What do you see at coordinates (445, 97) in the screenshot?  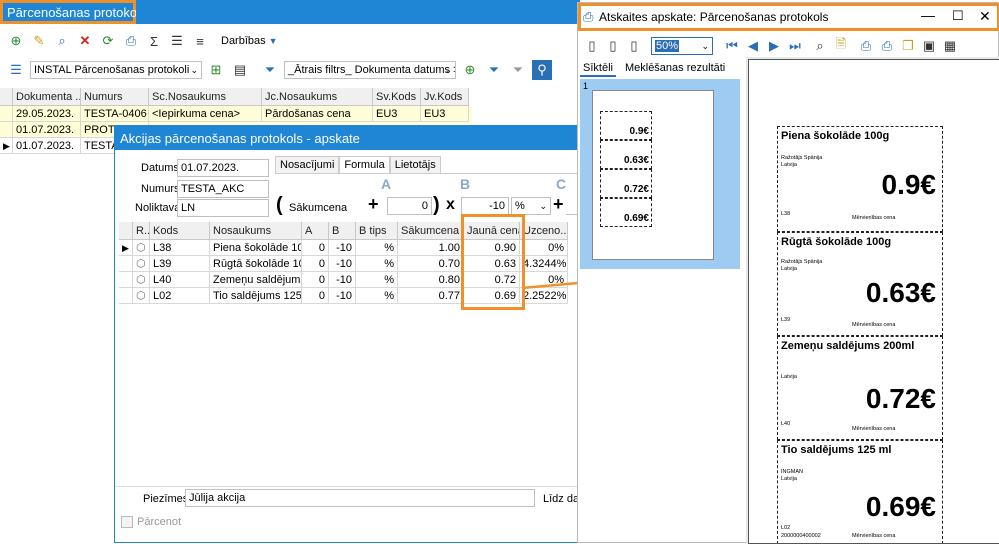 I see `col-header: Jv.Kods` at bounding box center [445, 97].